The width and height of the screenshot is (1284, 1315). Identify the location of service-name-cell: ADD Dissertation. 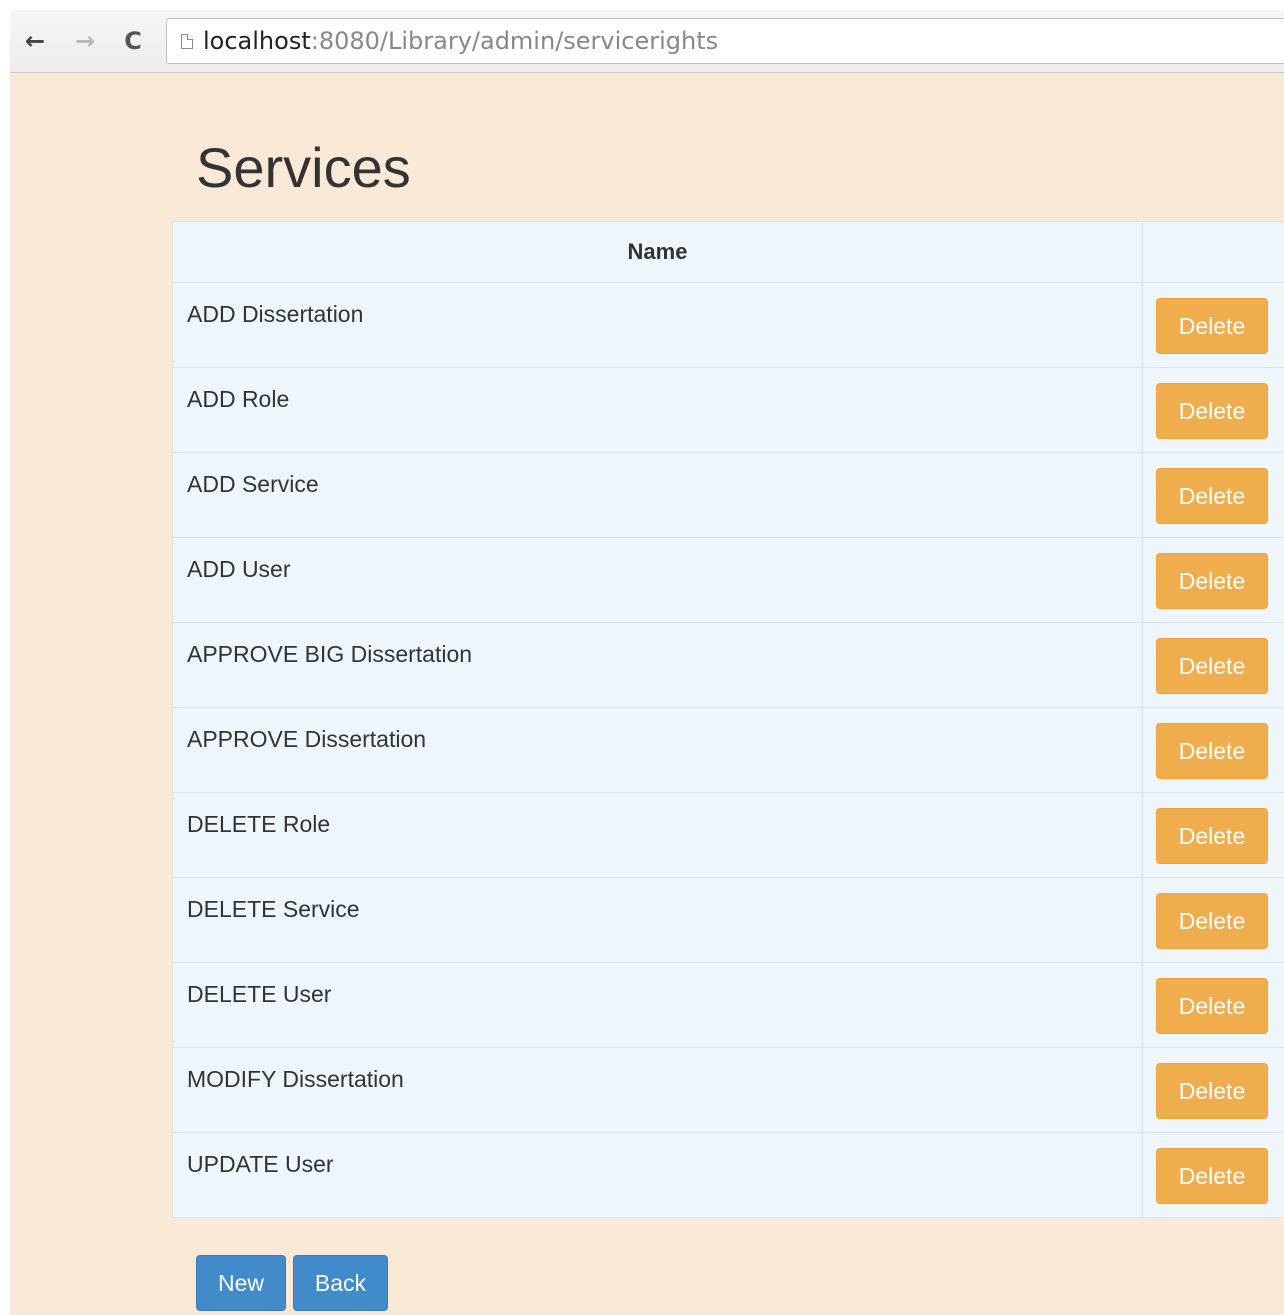
(658, 325).